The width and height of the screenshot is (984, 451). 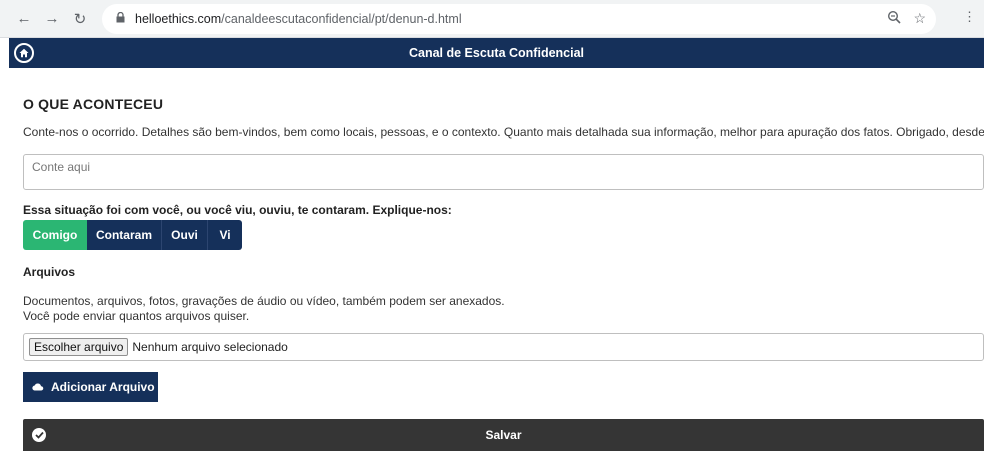 I want to click on files-title: Arquivos, so click(x=49, y=272).